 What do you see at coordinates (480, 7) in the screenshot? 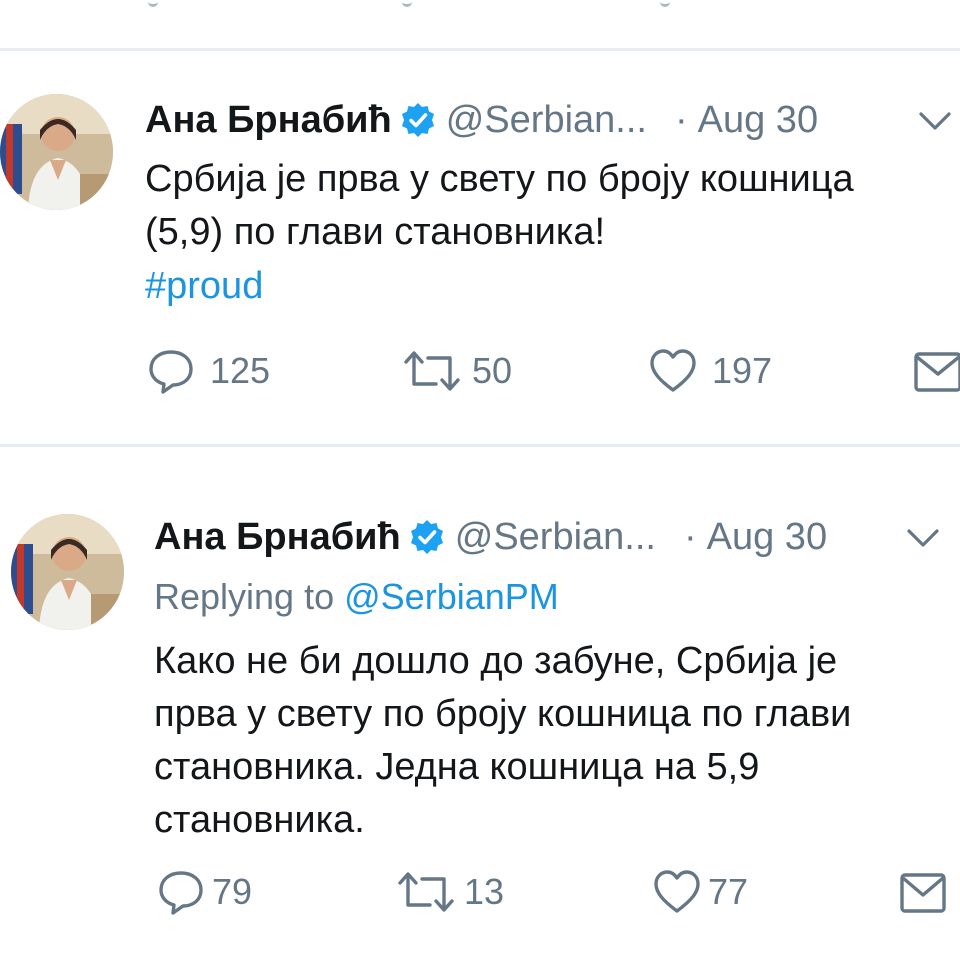
I see `previous-tweet-actions-edge` at bounding box center [480, 7].